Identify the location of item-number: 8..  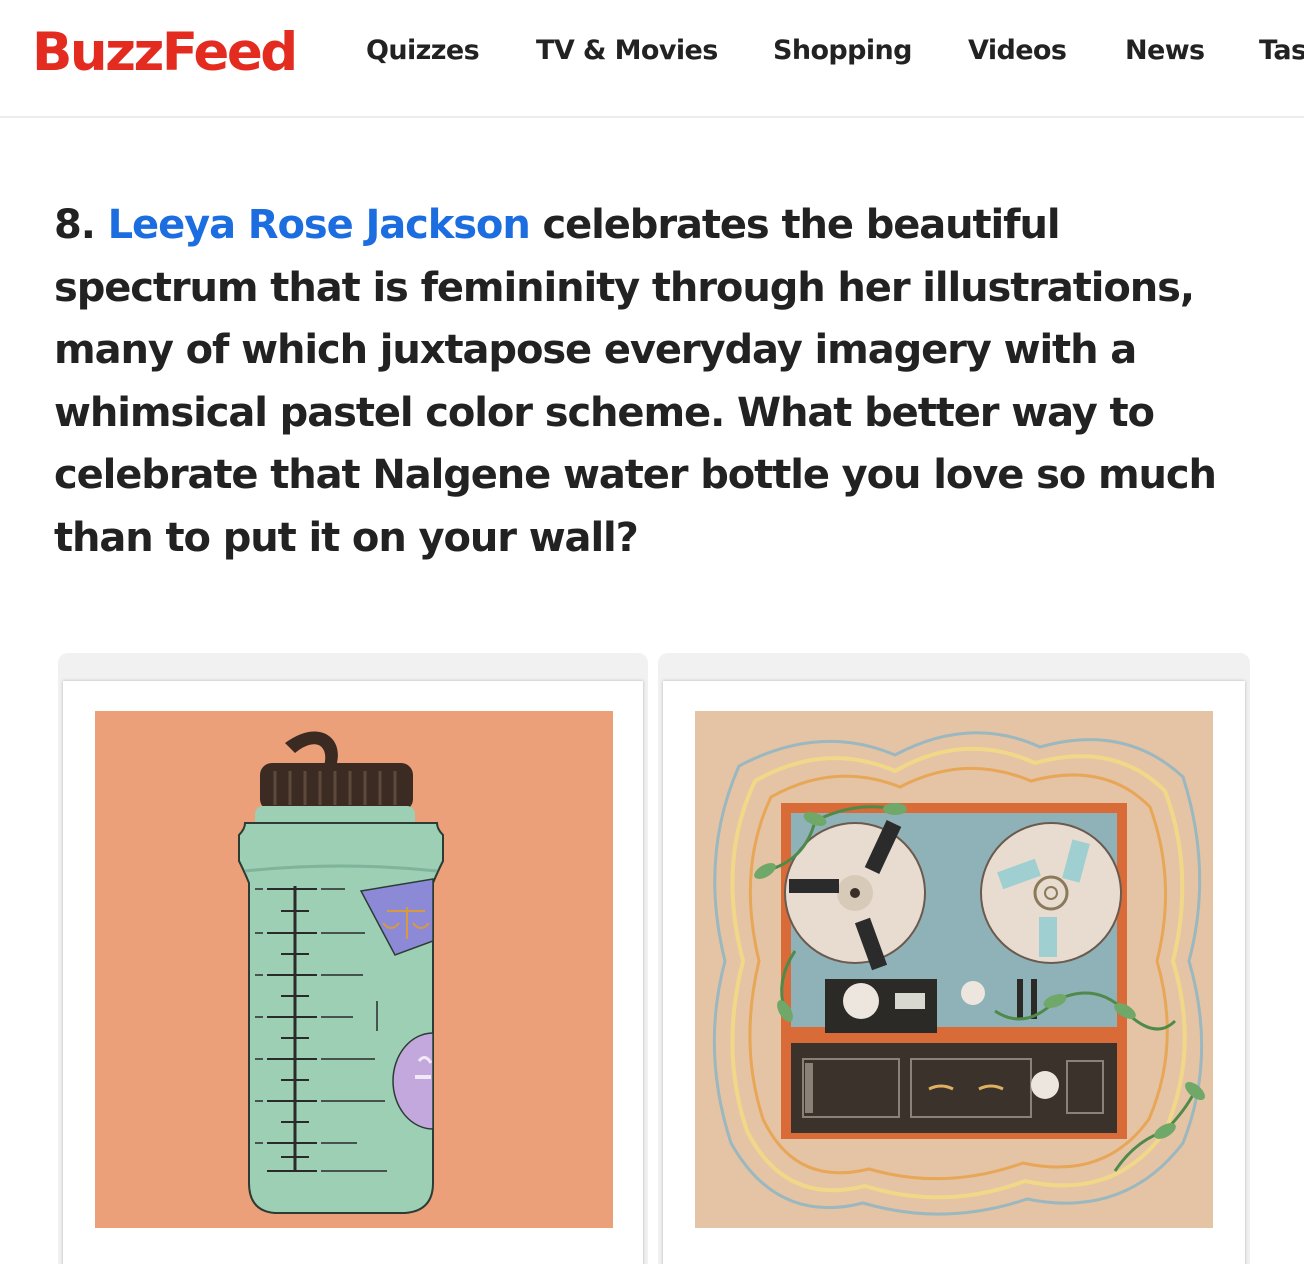
(75, 225).